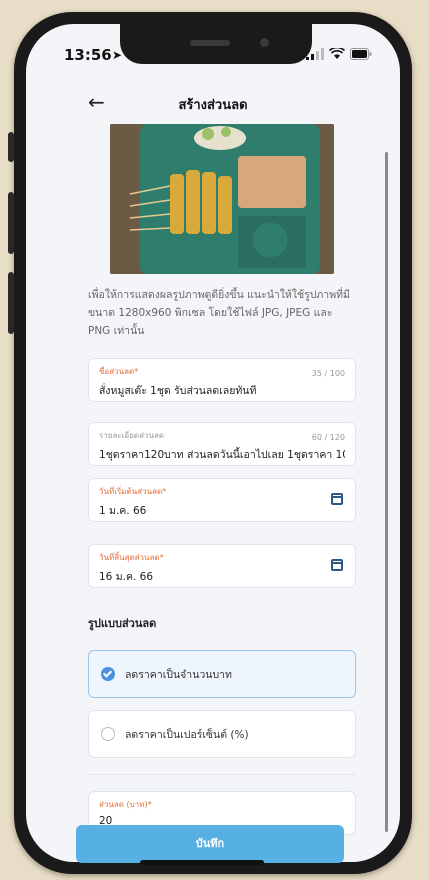 Image resolution: width=429 pixels, height=880 pixels. What do you see at coordinates (131, 557) in the screenshot?
I see `end-date-label: วันที่สิ้นสุดส่วนลด*` at bounding box center [131, 557].